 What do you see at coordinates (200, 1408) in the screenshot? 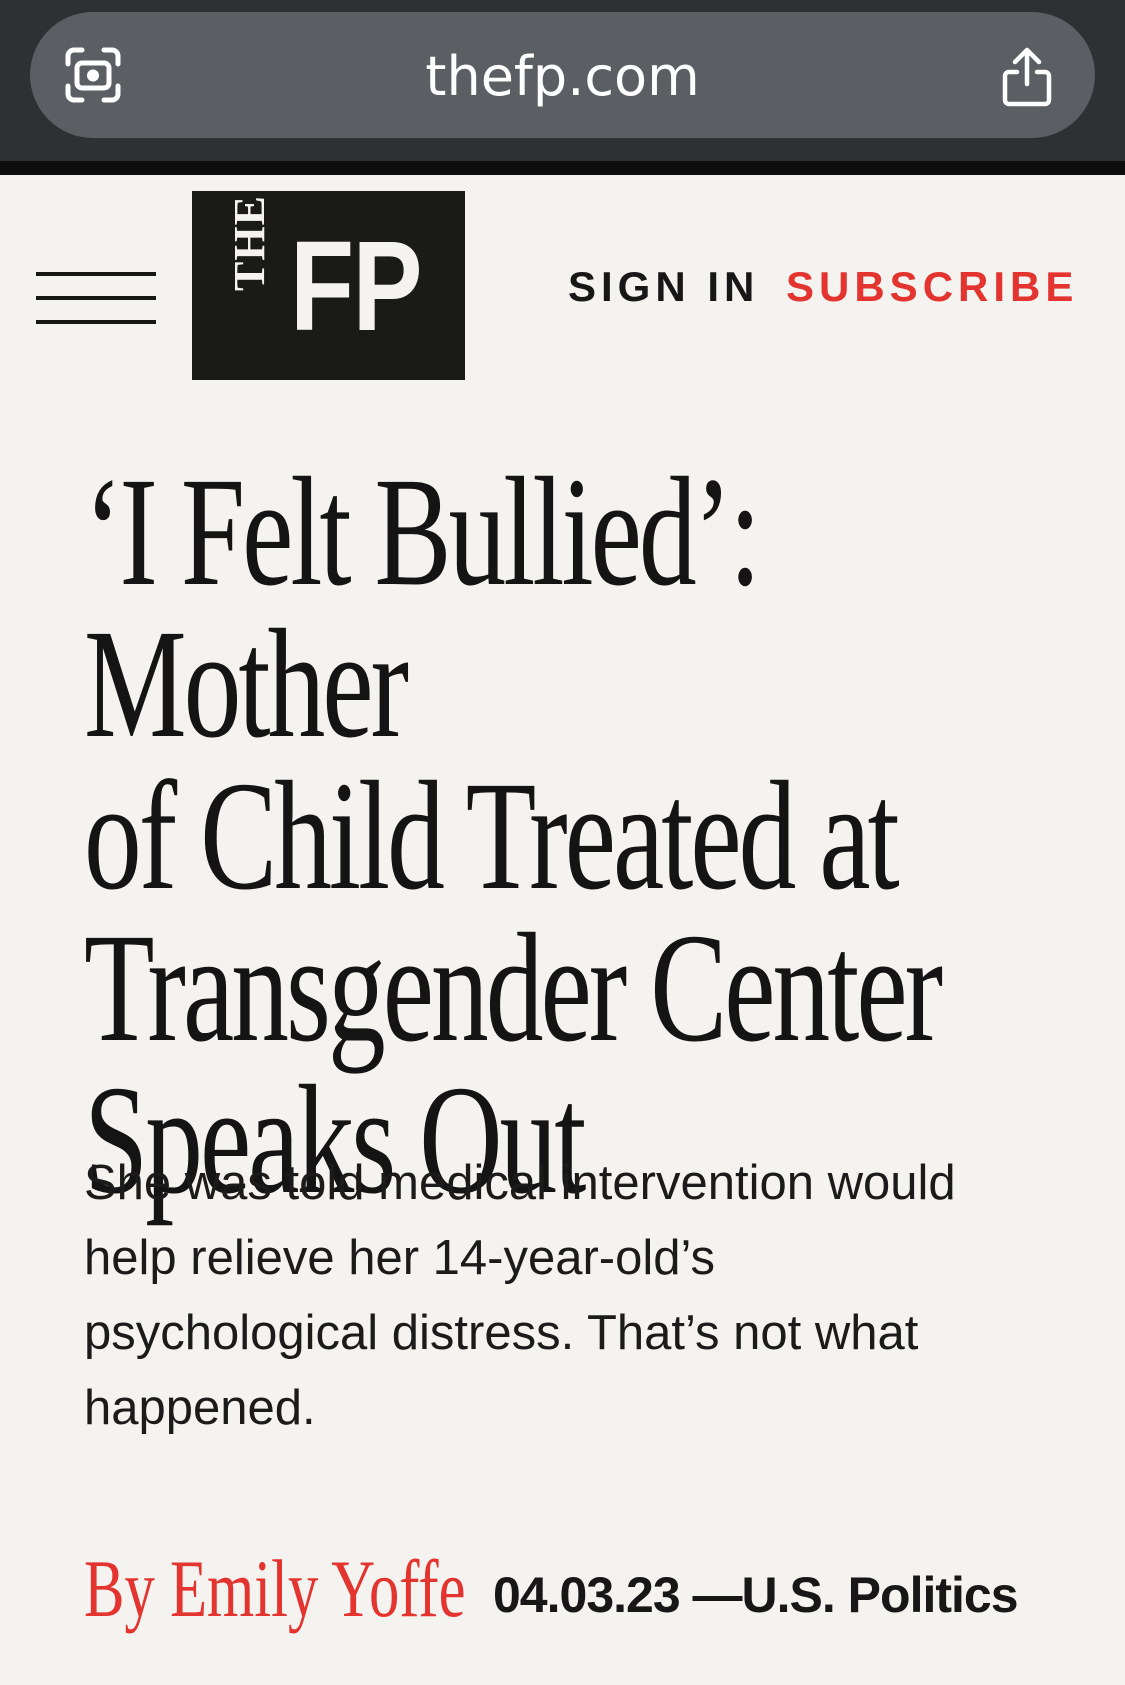
I see `dek-line: happened.` at bounding box center [200, 1408].